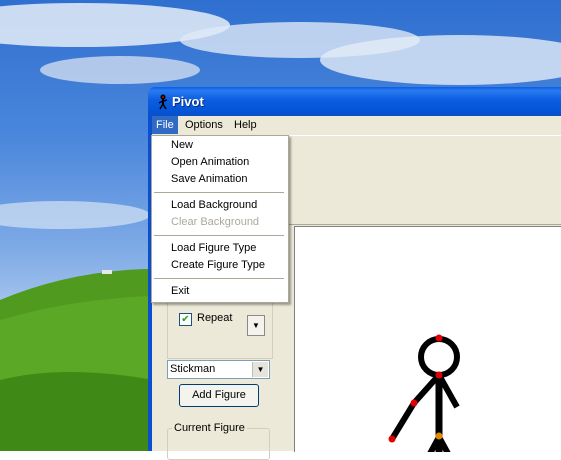 This screenshot has height=460, width=561. Describe the element at coordinates (180, 291) in the screenshot. I see `menu-item-exit: Exit` at that location.